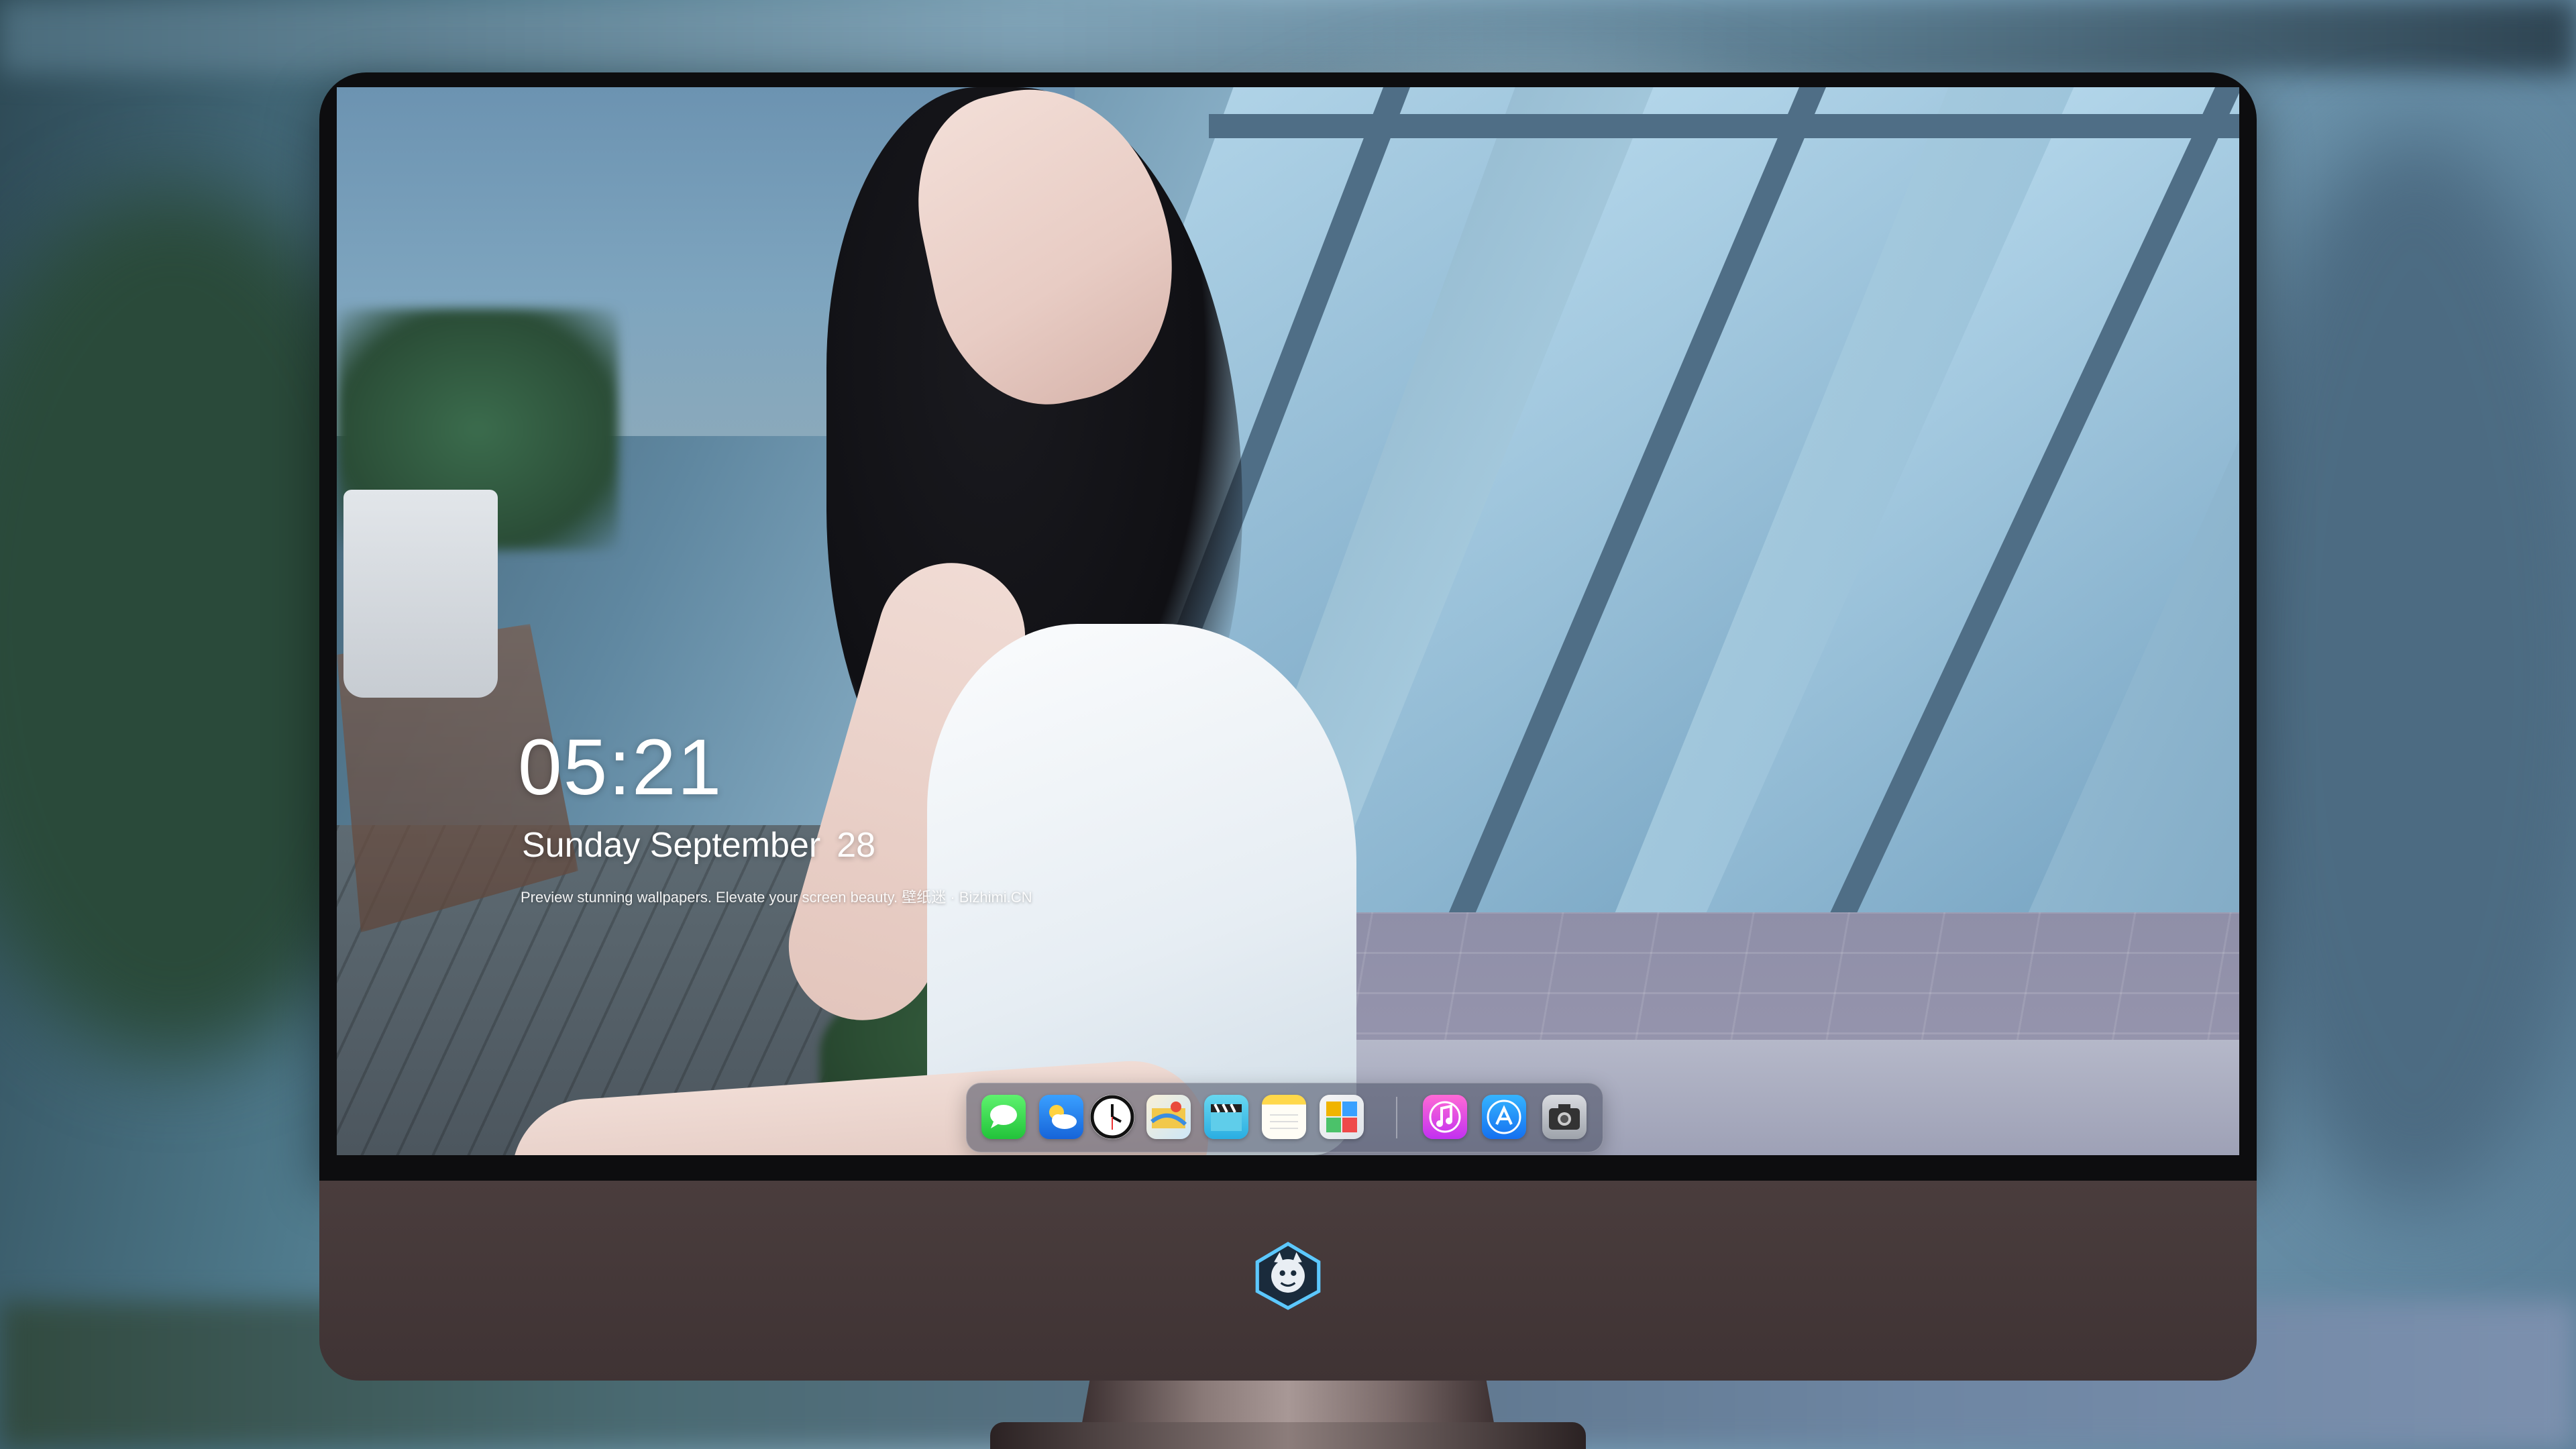 The height and width of the screenshot is (1449, 2576). I want to click on notes-icon, so click(1284, 1117).